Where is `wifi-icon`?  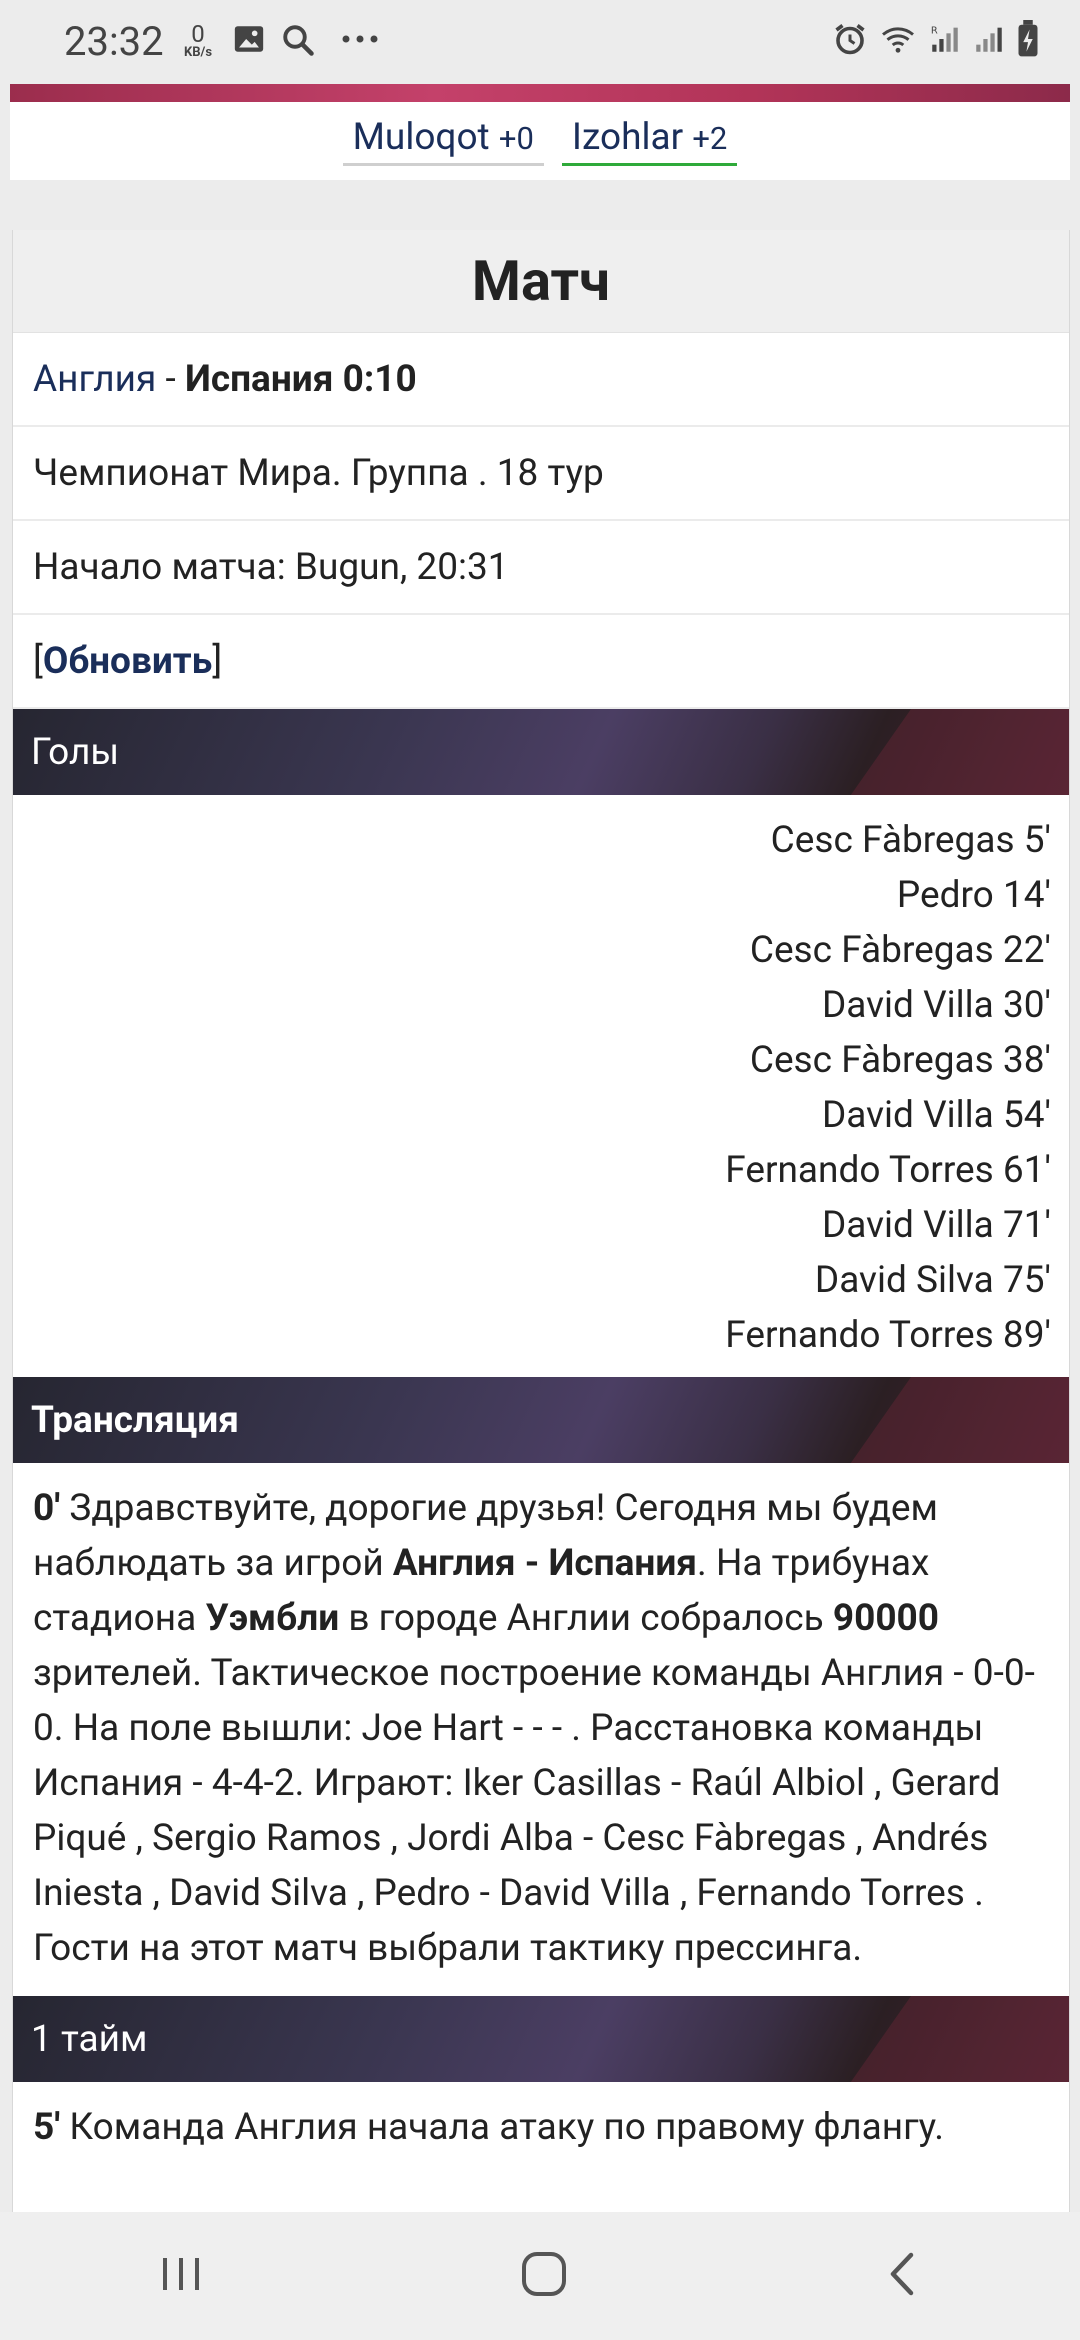
wifi-icon is located at coordinates (898, 41).